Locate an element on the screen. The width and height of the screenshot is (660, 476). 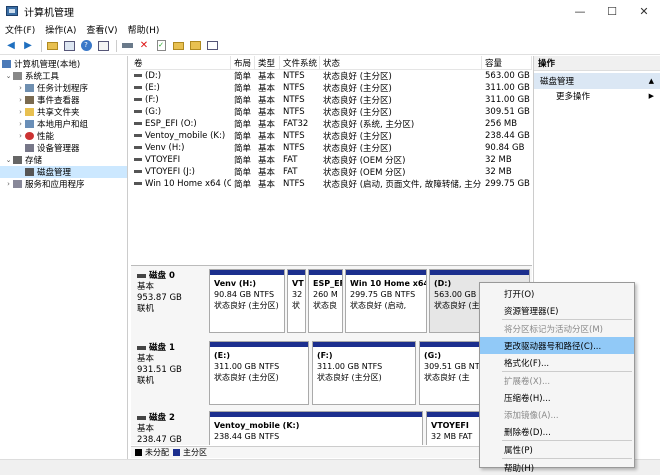
col-volume: 卷 is located at coordinates (181, 62).